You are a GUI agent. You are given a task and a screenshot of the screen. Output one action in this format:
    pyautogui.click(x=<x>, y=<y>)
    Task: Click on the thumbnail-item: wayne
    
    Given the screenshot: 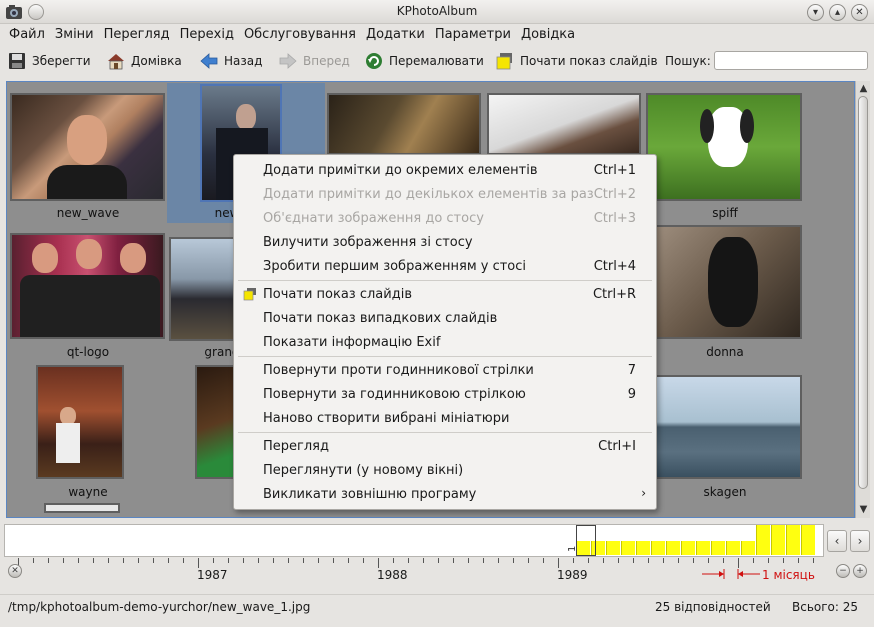 What is the action you would take?
    pyautogui.click(x=87, y=438)
    